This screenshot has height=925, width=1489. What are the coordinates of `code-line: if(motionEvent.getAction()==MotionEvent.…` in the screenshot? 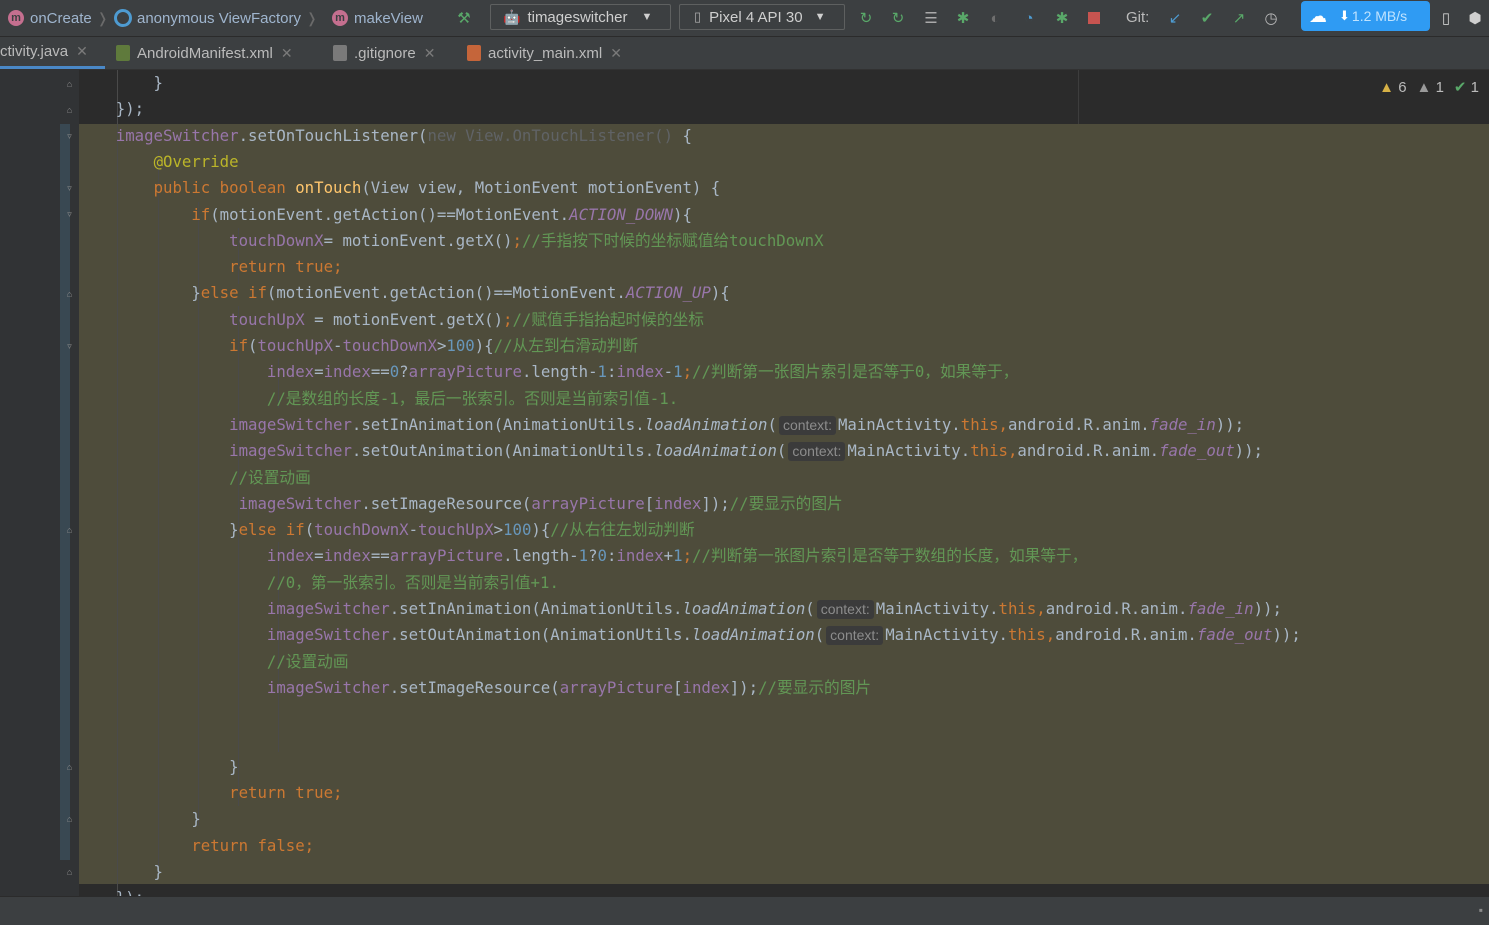 It's located at (385, 215).